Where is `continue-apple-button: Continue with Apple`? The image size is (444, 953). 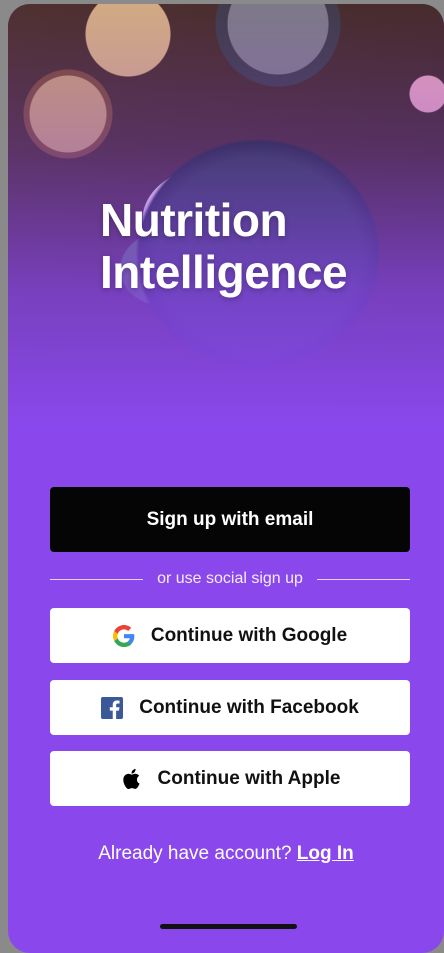 continue-apple-button: Continue with Apple is located at coordinates (230, 778).